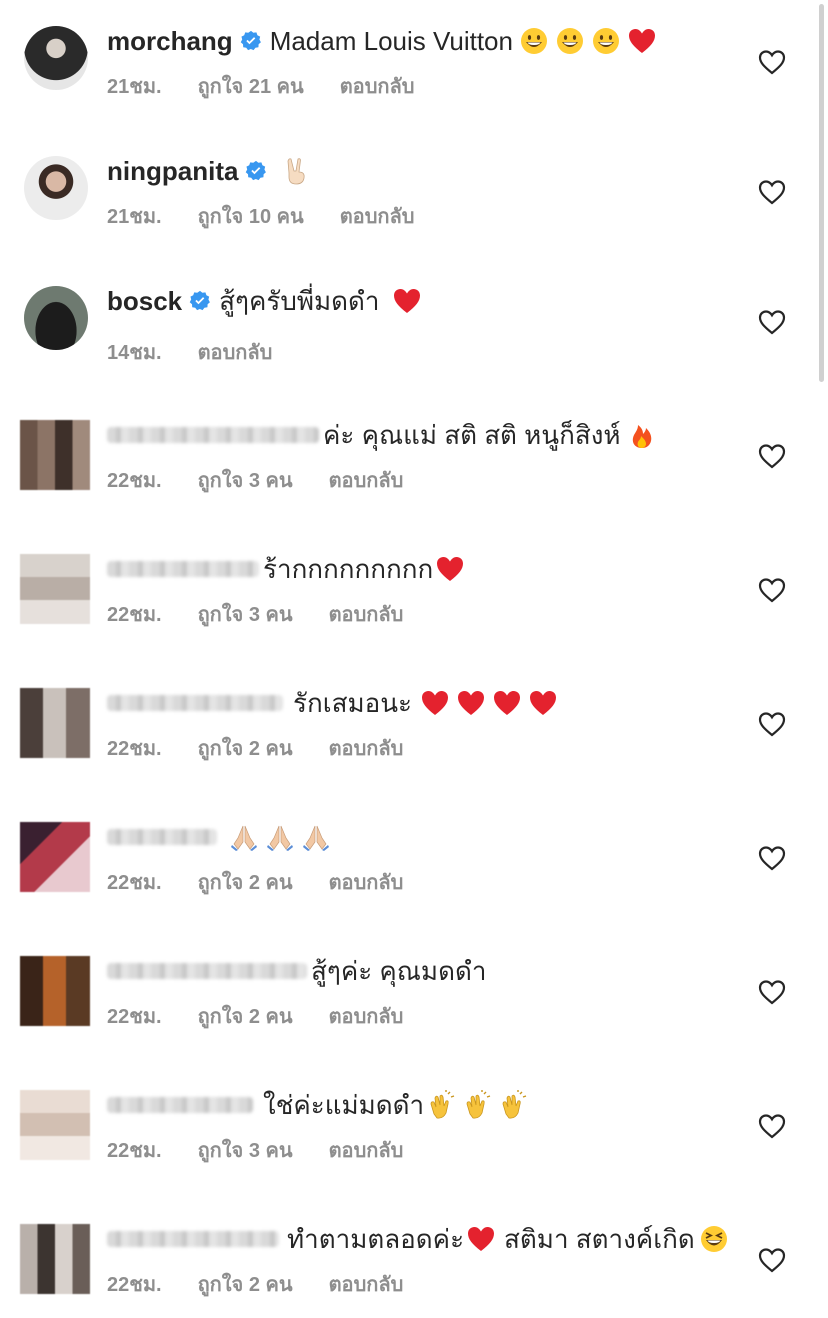 The image size is (828, 1318). What do you see at coordinates (296, 171) in the screenshot?
I see `peace-hand-emoji-icon` at bounding box center [296, 171].